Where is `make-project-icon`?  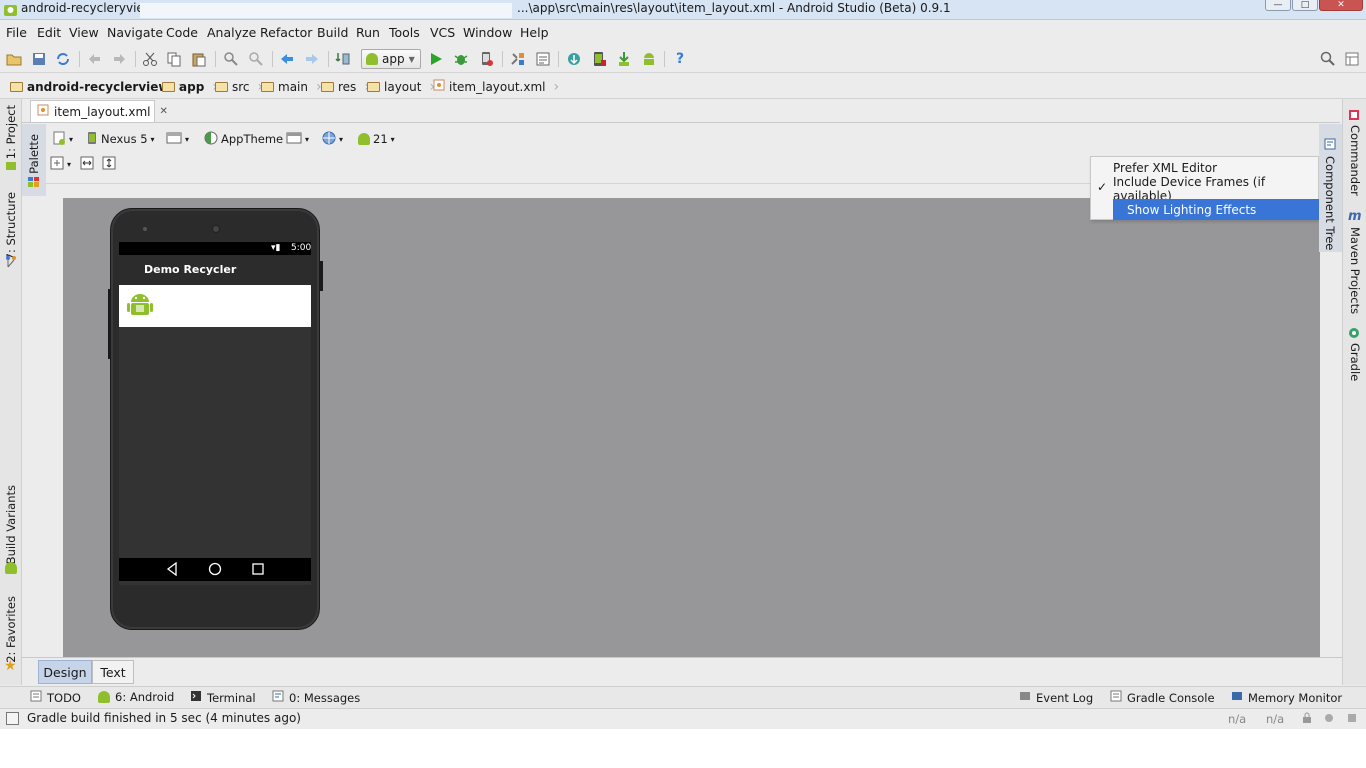 make-project-icon is located at coordinates (343, 59).